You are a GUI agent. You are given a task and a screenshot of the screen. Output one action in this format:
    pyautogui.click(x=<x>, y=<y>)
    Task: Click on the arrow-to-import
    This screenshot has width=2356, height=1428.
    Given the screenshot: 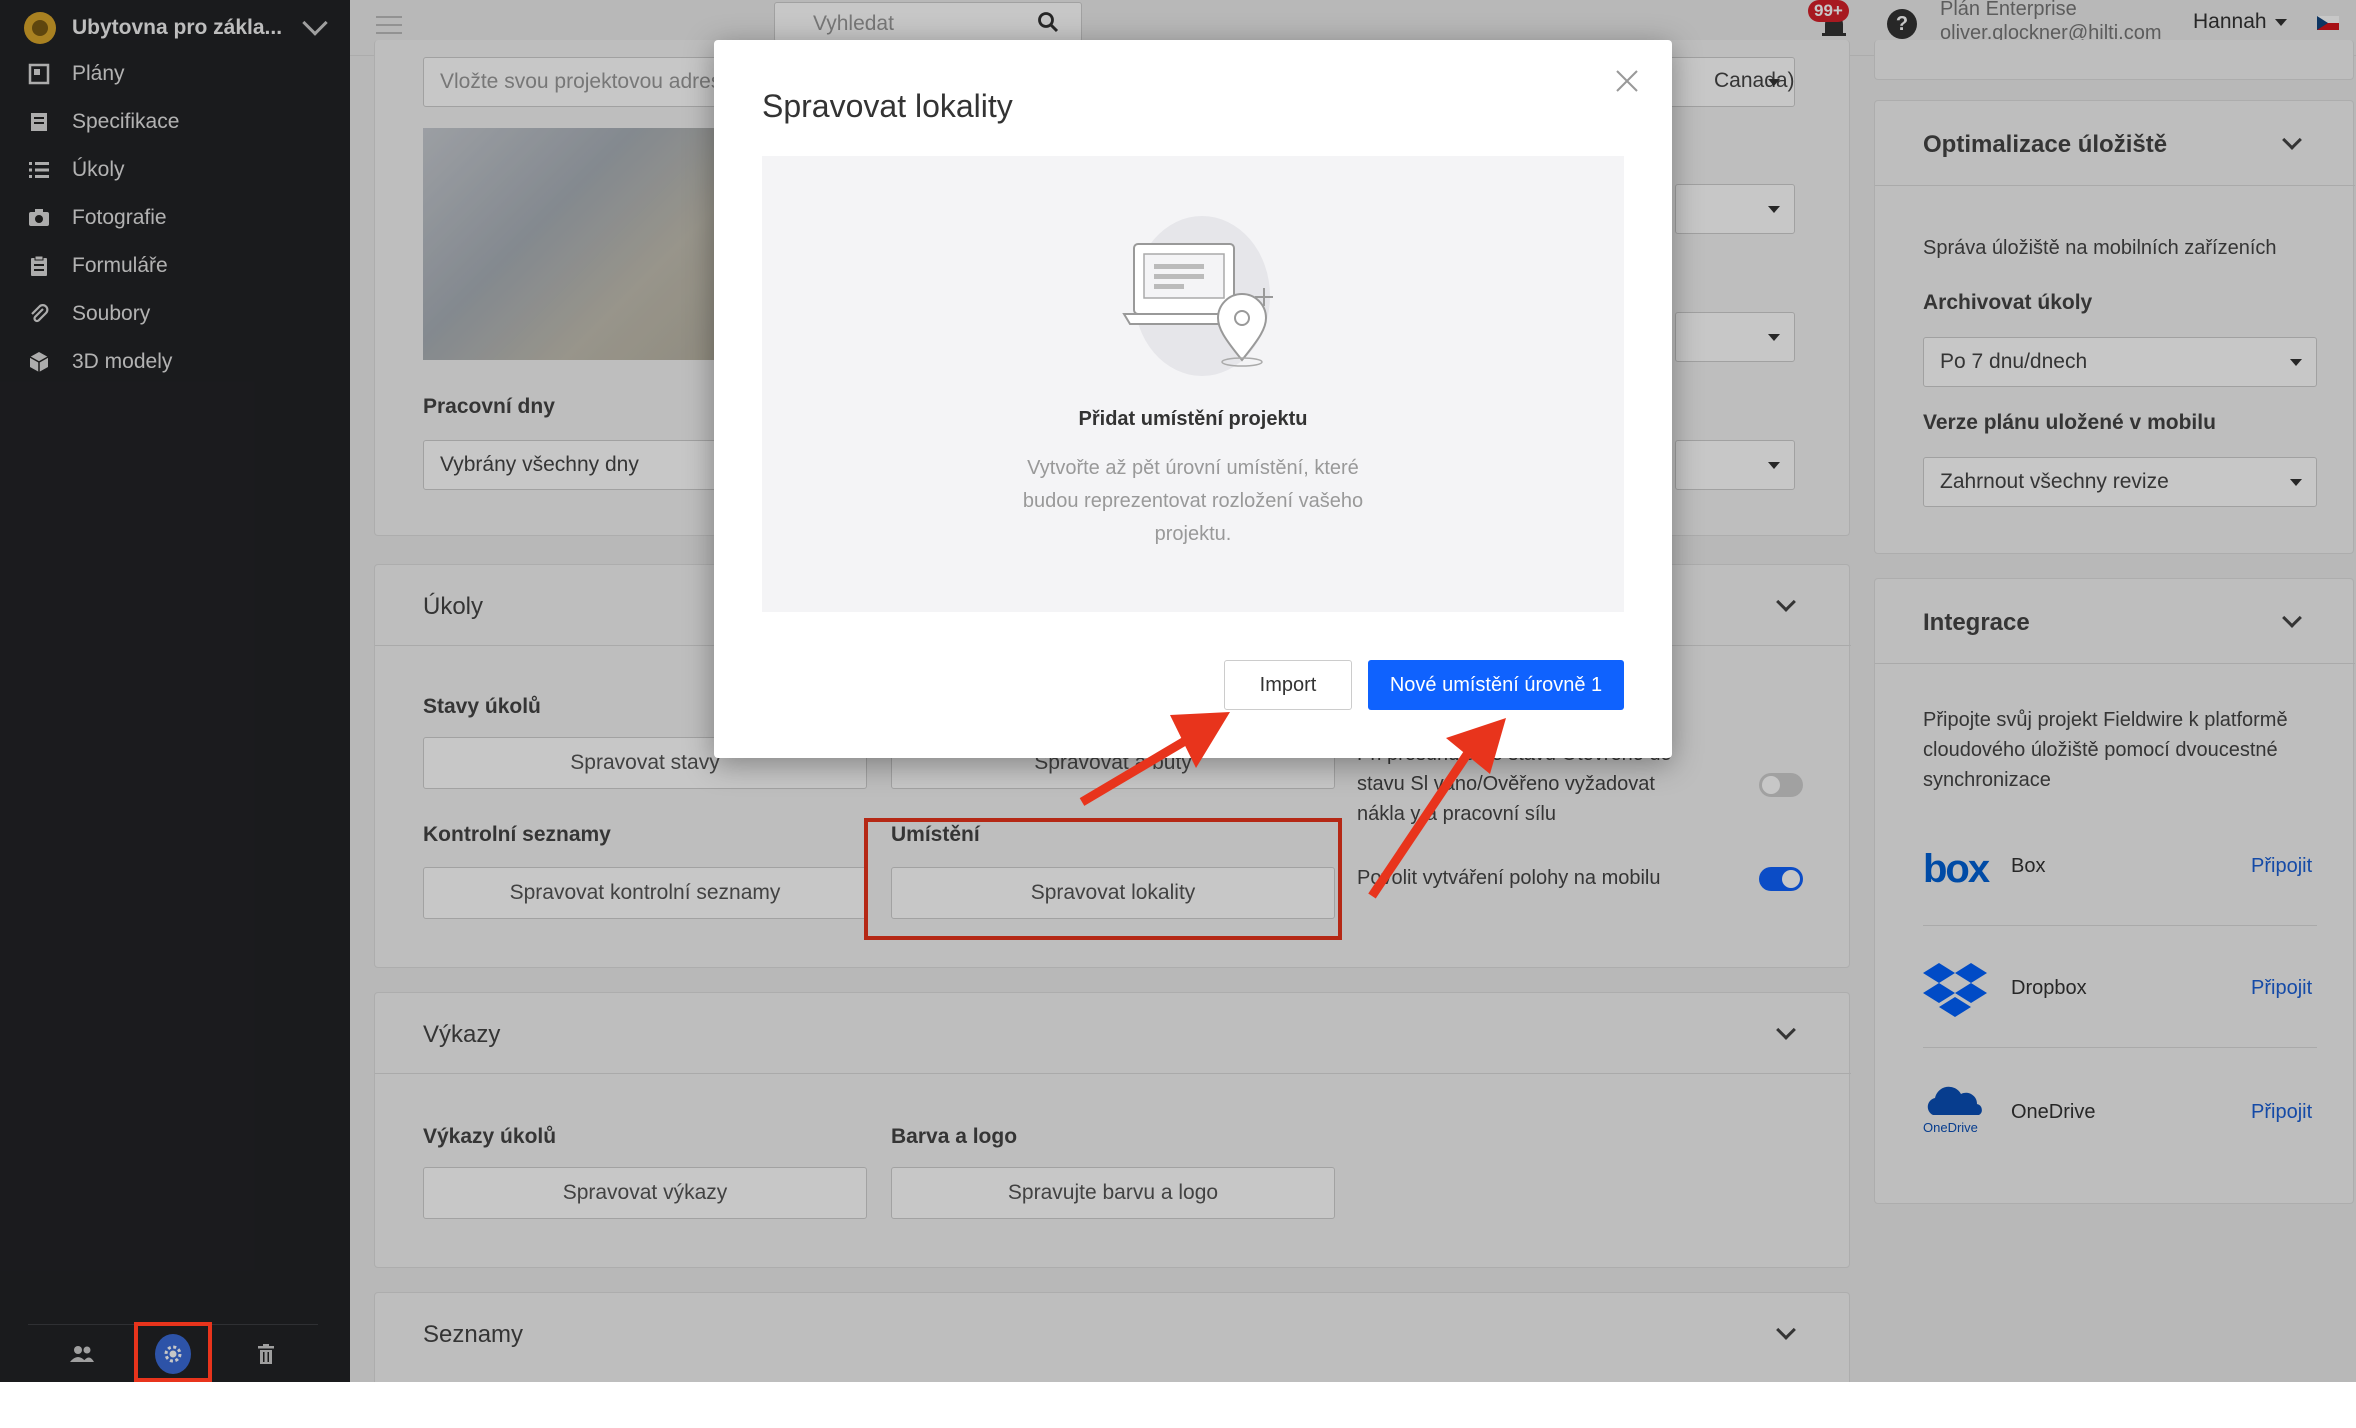 What is the action you would take?
    pyautogui.click(x=1154, y=759)
    